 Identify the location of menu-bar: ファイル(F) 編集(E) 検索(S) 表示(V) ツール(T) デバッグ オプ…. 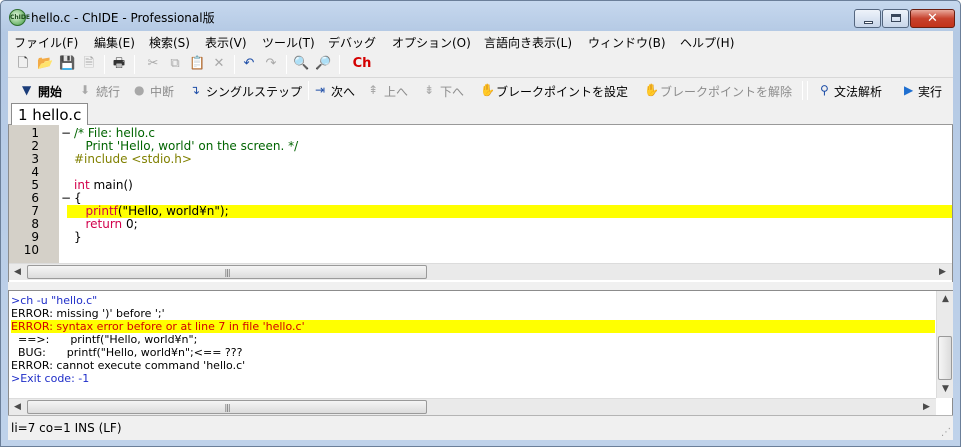
(480, 41).